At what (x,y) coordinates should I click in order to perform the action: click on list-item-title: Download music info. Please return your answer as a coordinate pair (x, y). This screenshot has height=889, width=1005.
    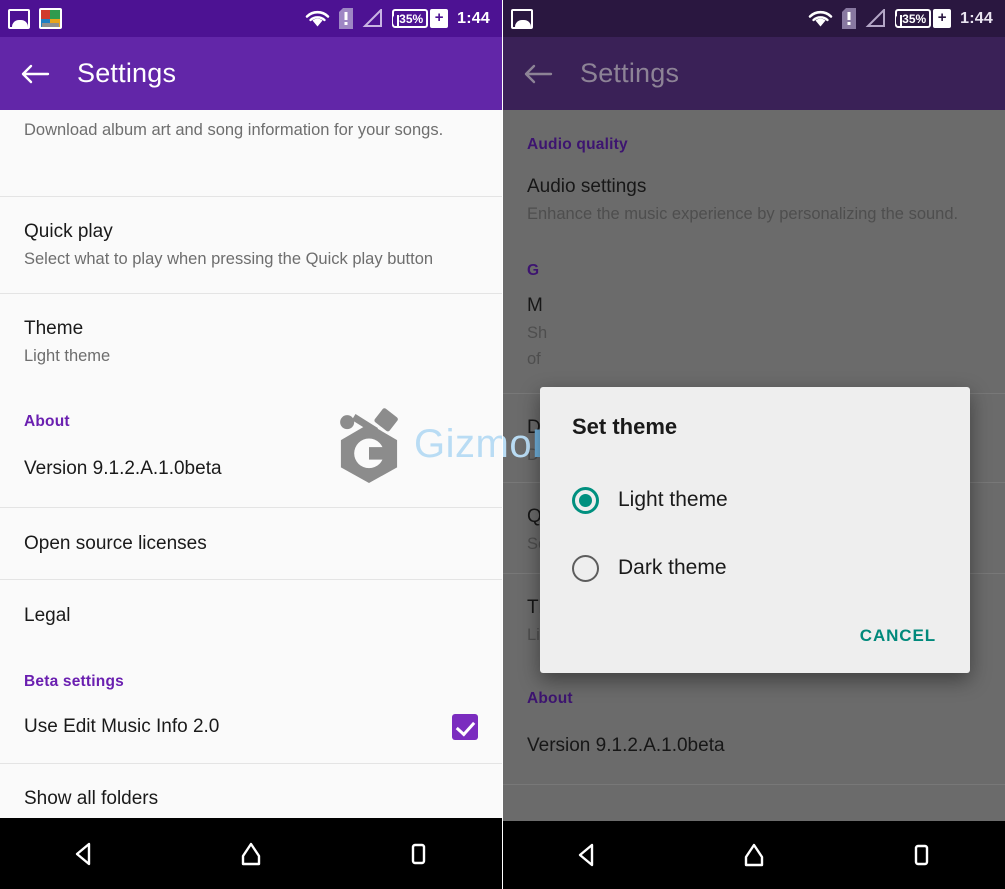
    Looking at the image, I should click on (251, 112).